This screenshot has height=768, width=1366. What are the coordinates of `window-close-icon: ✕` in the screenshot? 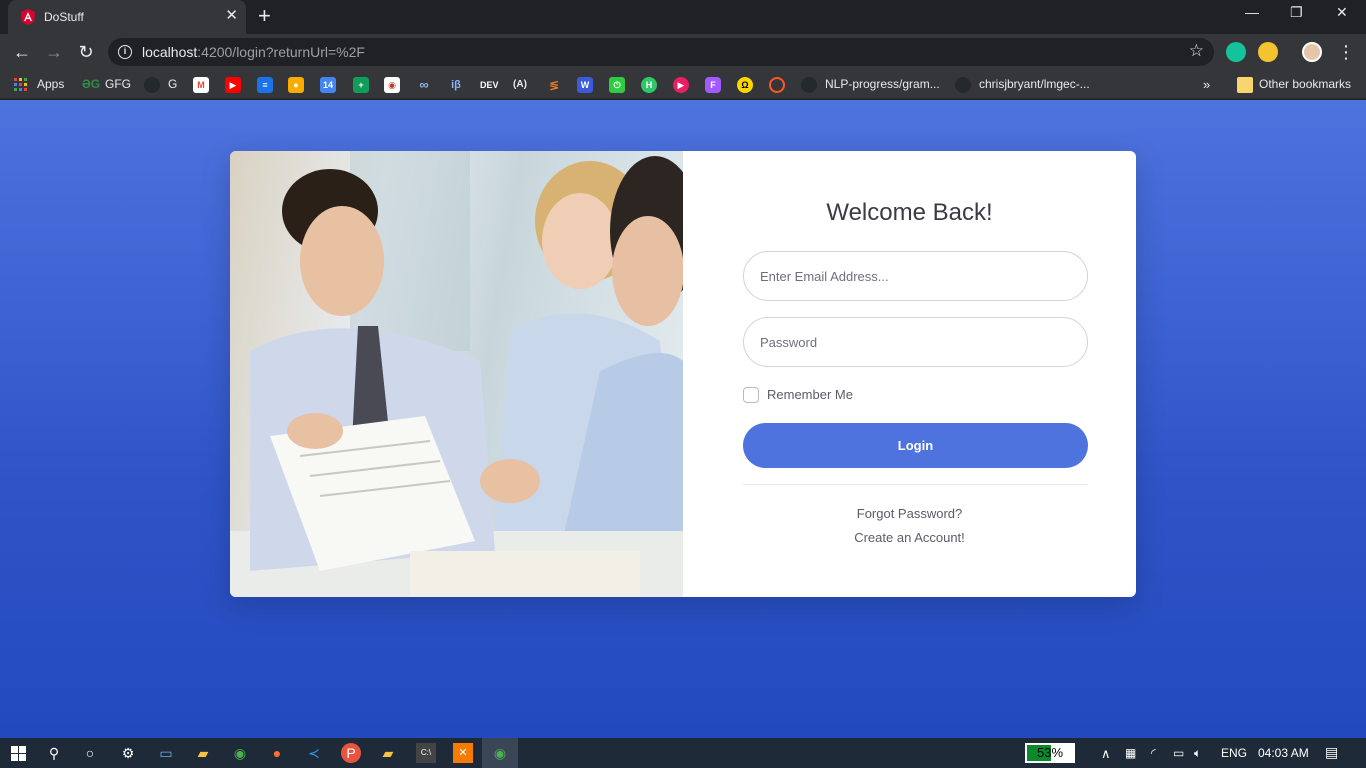 It's located at (1342, 12).